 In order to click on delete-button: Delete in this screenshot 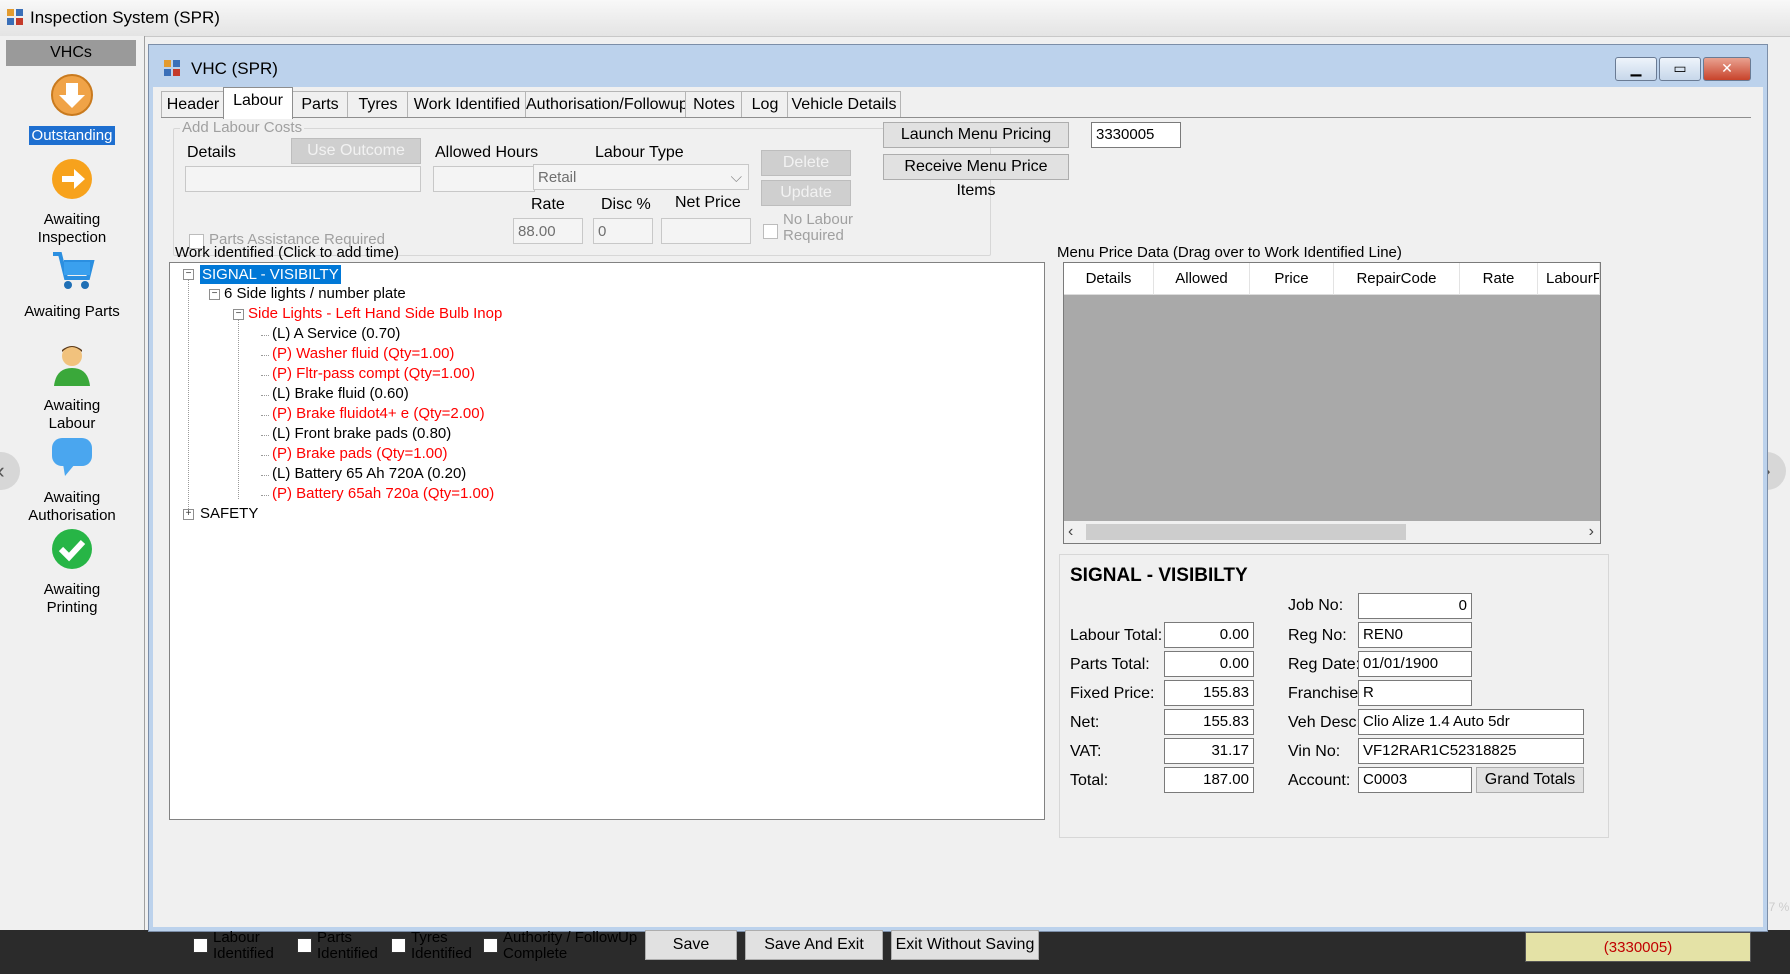, I will do `click(806, 163)`.